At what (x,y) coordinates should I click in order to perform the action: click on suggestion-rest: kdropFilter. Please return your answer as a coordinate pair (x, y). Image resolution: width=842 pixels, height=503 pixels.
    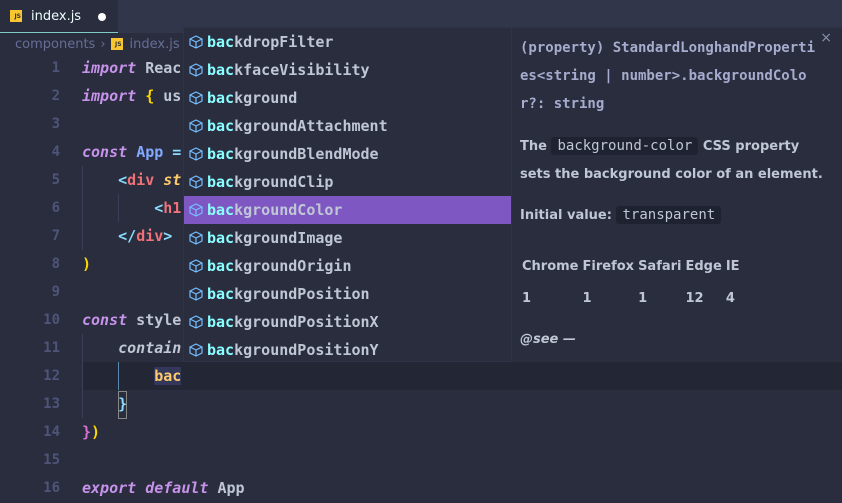
    Looking at the image, I should click on (284, 42).